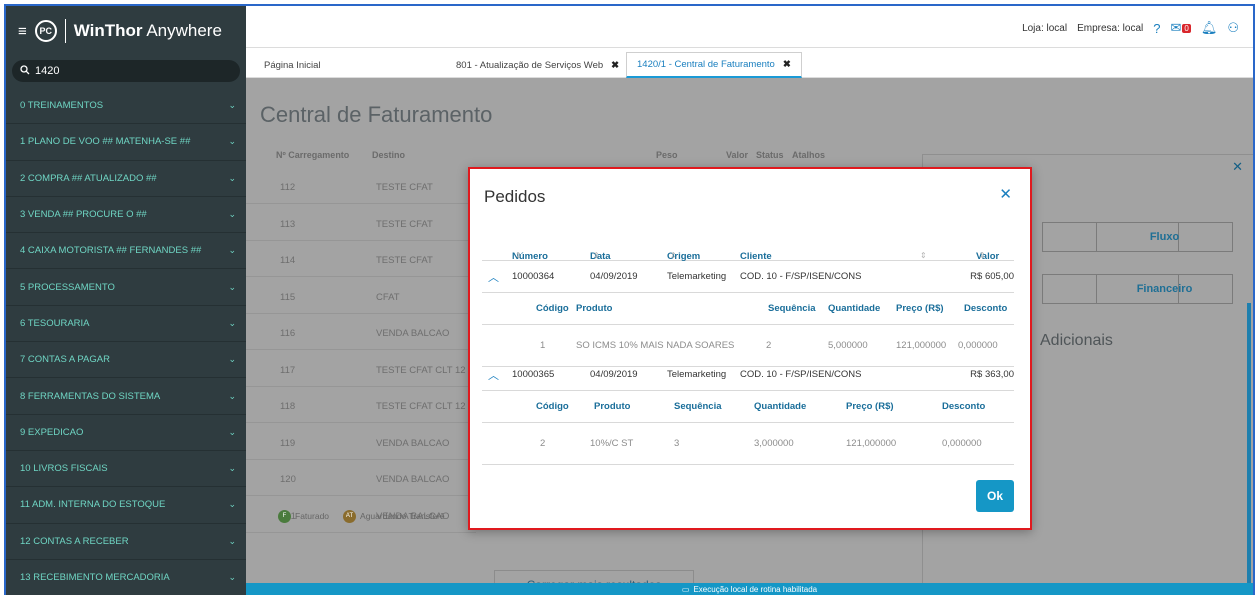 The image size is (1259, 595). Describe the element at coordinates (288, 406) in the screenshot. I see `row-carregamento: 118` at that location.